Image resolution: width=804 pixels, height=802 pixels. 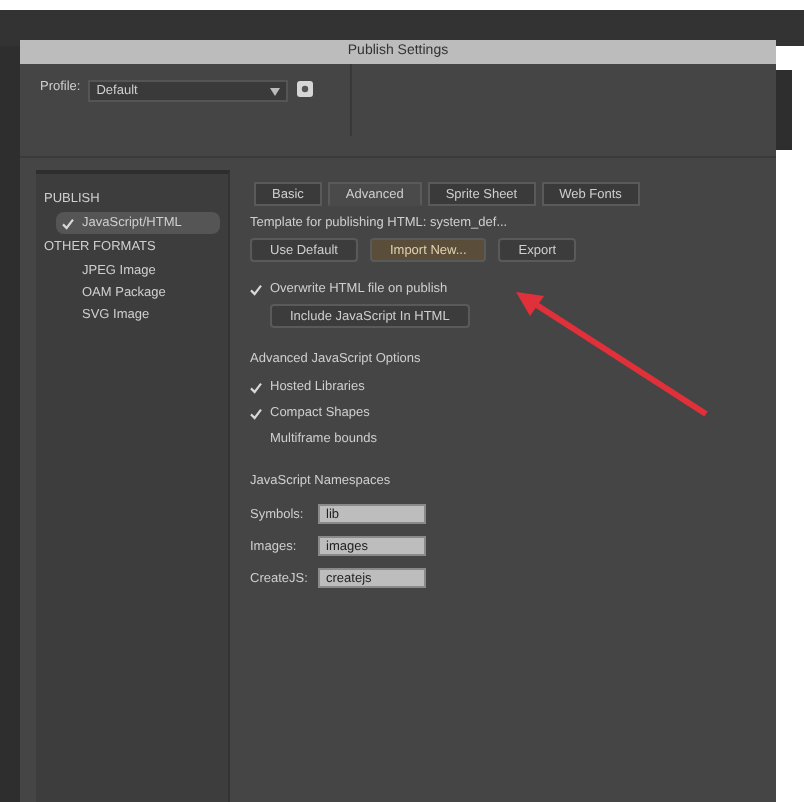 What do you see at coordinates (784, 110) in the screenshot?
I see `scrollbar` at bounding box center [784, 110].